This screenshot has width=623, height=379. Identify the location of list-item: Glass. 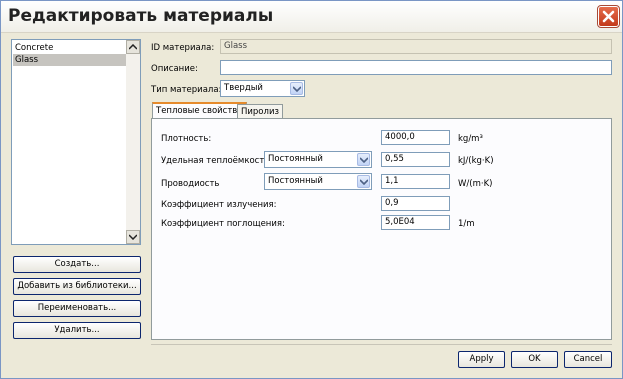
(69, 60).